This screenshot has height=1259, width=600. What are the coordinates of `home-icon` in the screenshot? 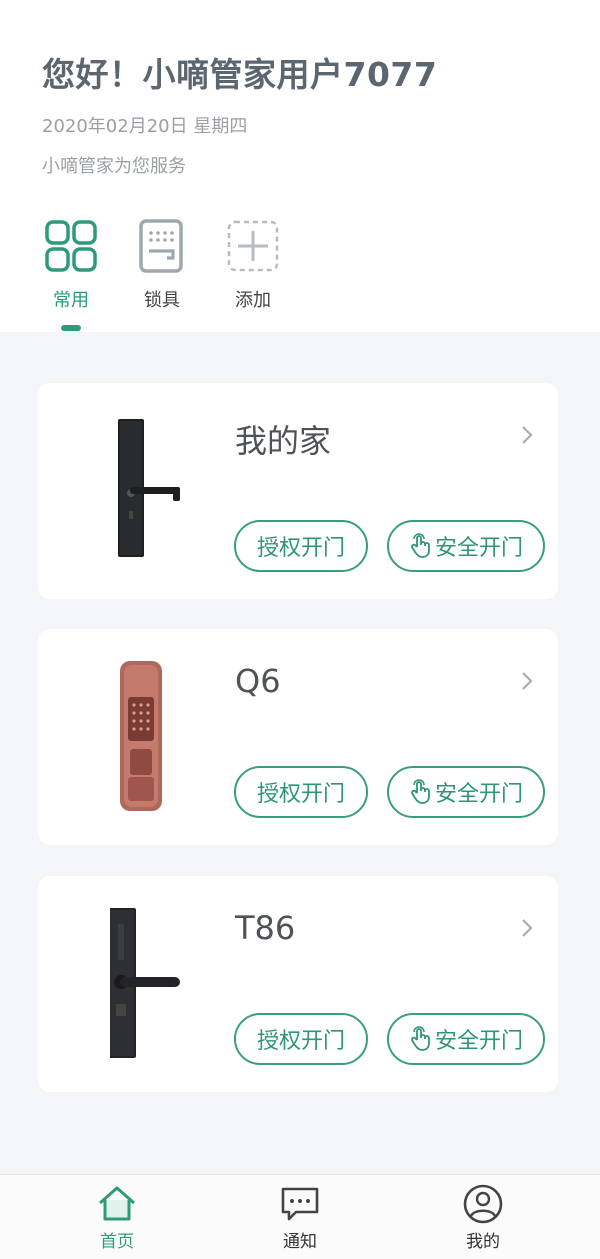 It's located at (117, 1203).